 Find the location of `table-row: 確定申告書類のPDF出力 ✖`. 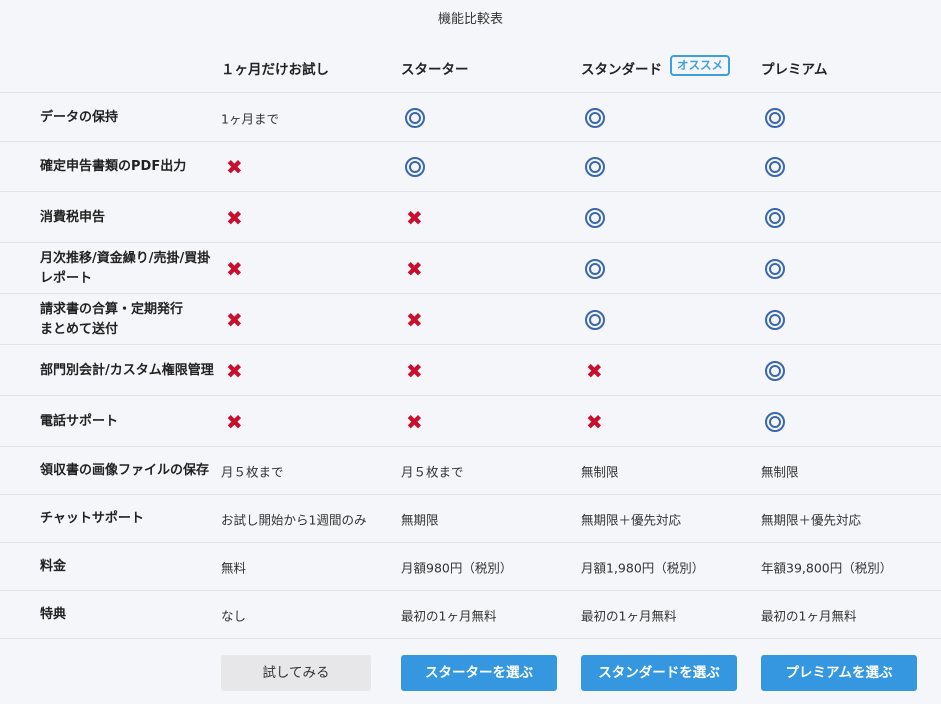

table-row: 確定申告書類のPDF出力 ✖ is located at coordinates (470, 166).